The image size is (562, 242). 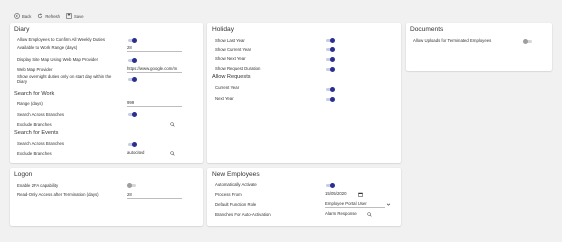 I want to click on next-year-label: Next Year, so click(x=224, y=98).